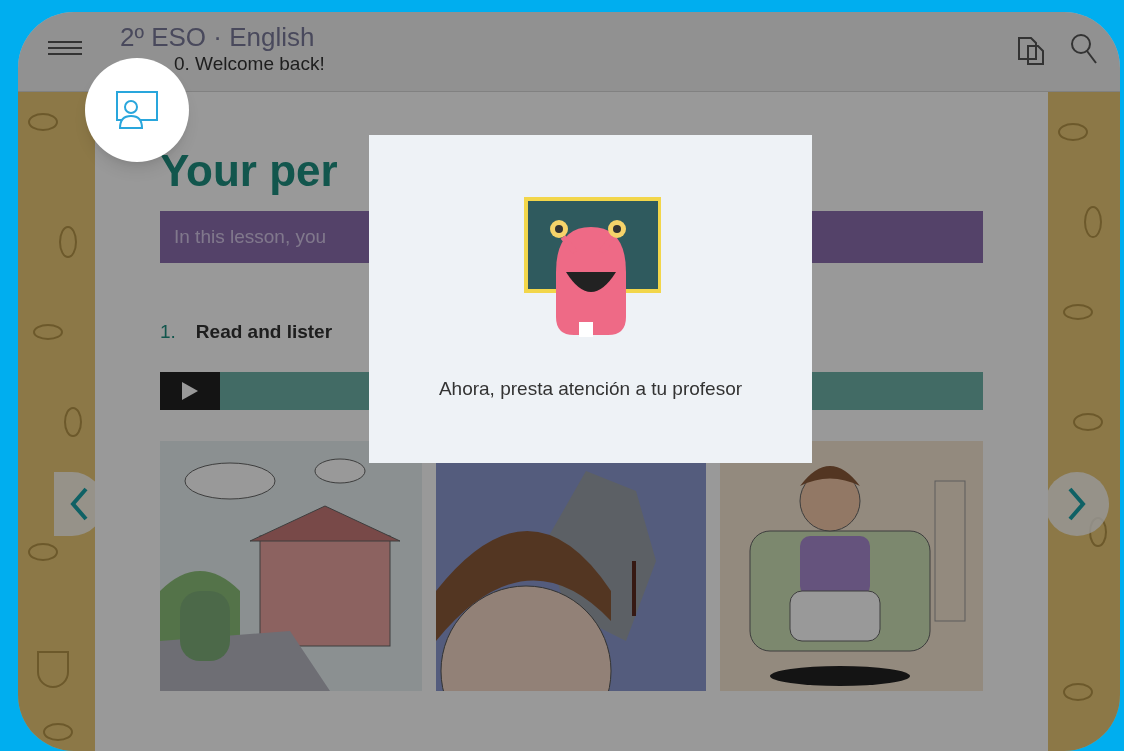 This screenshot has height=751, width=1124. I want to click on play-icon, so click(190, 390).